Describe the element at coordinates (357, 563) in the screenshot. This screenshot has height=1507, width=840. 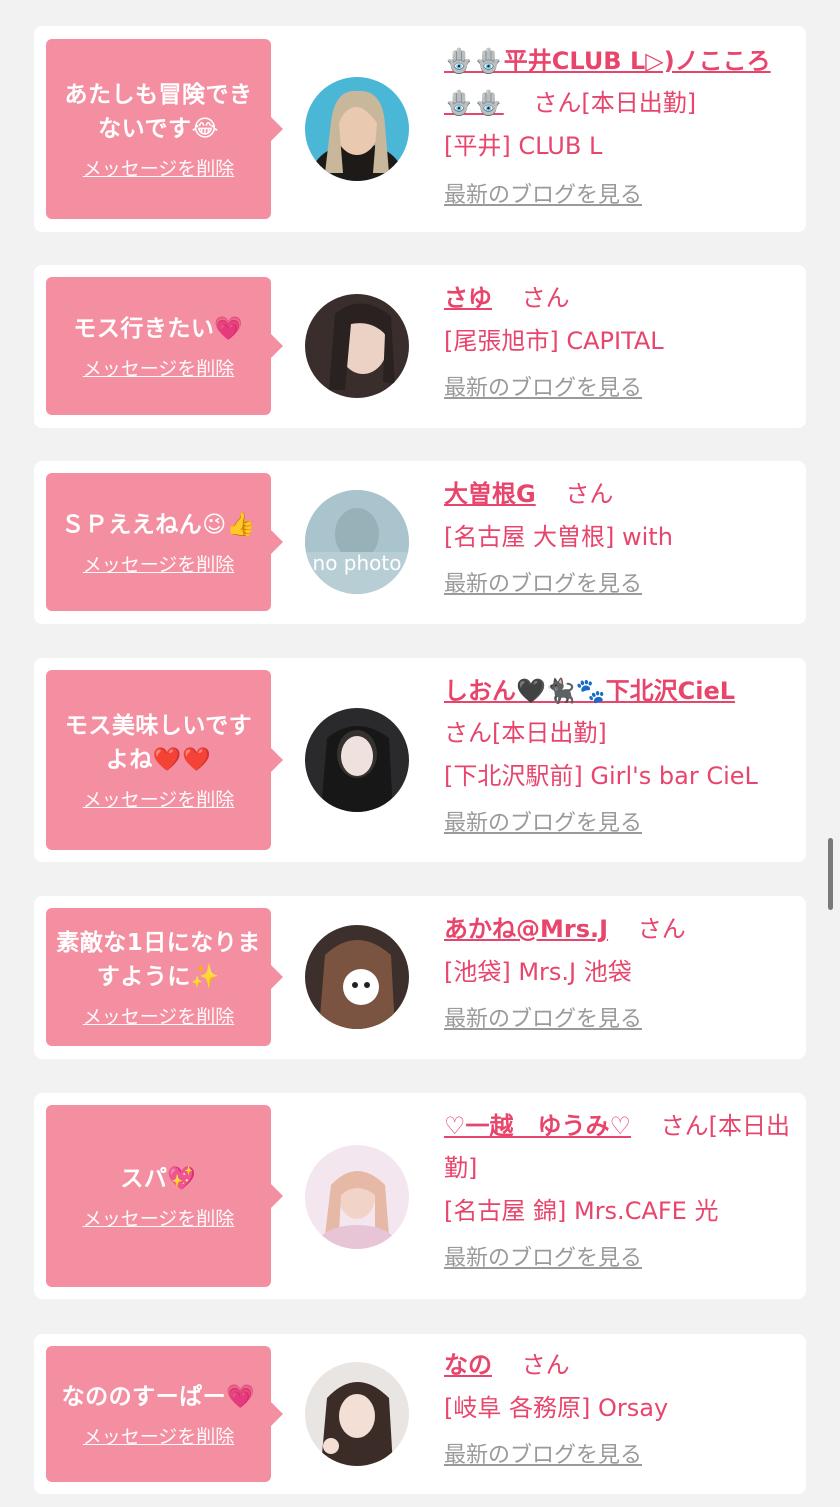
I see `no-photo-text: no photo` at that location.